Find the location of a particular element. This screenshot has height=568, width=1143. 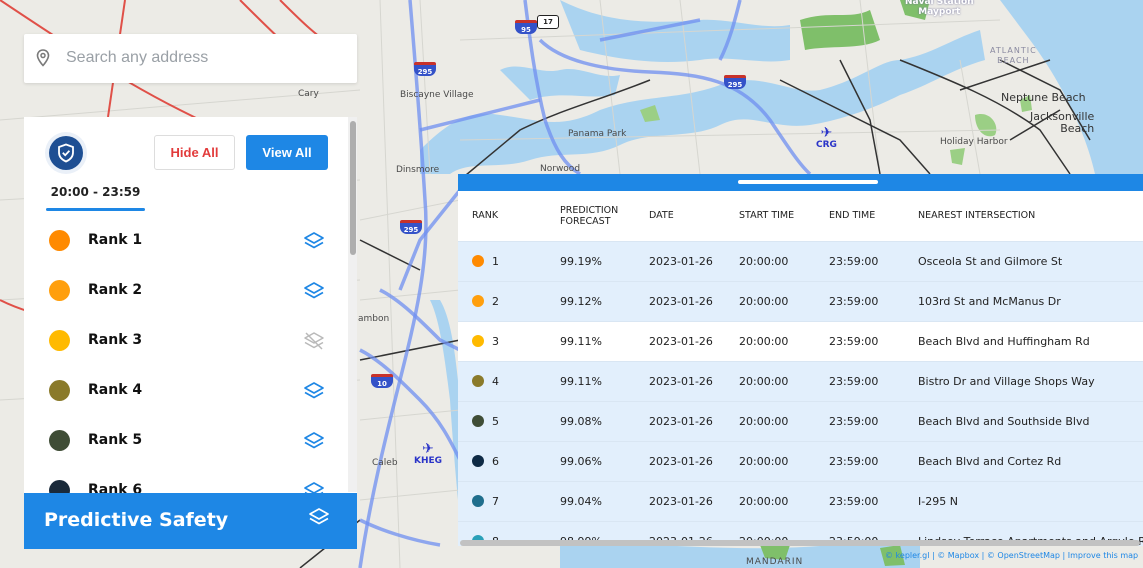

table-panel-header is located at coordinates (800, 182).